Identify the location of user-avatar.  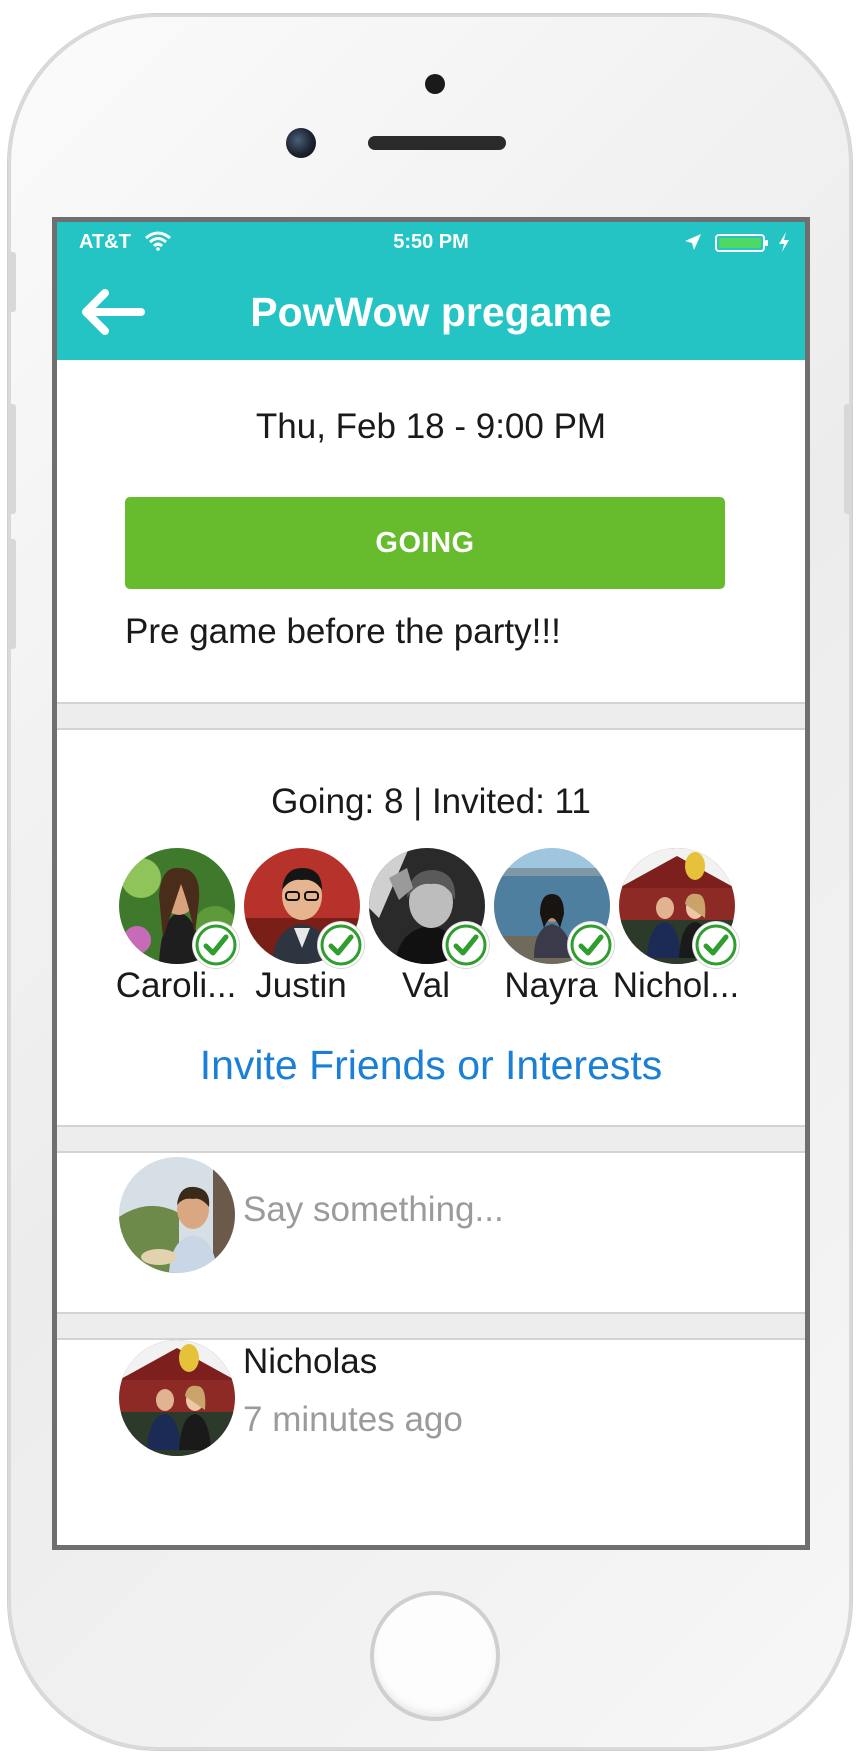
(177, 1215).